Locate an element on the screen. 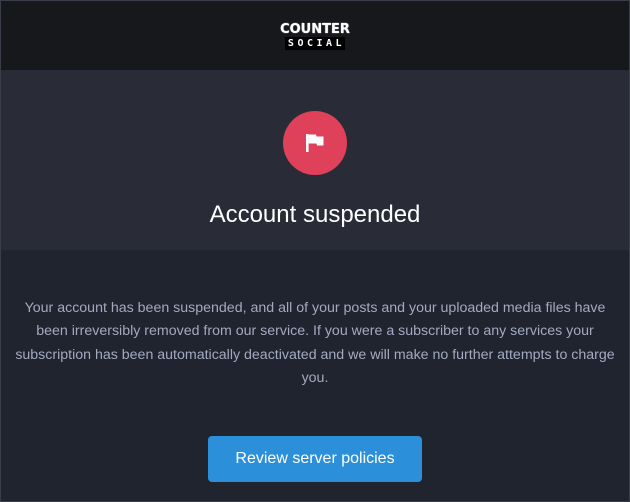  logo-wordmark-bottom: SOCIAL is located at coordinates (315, 43).